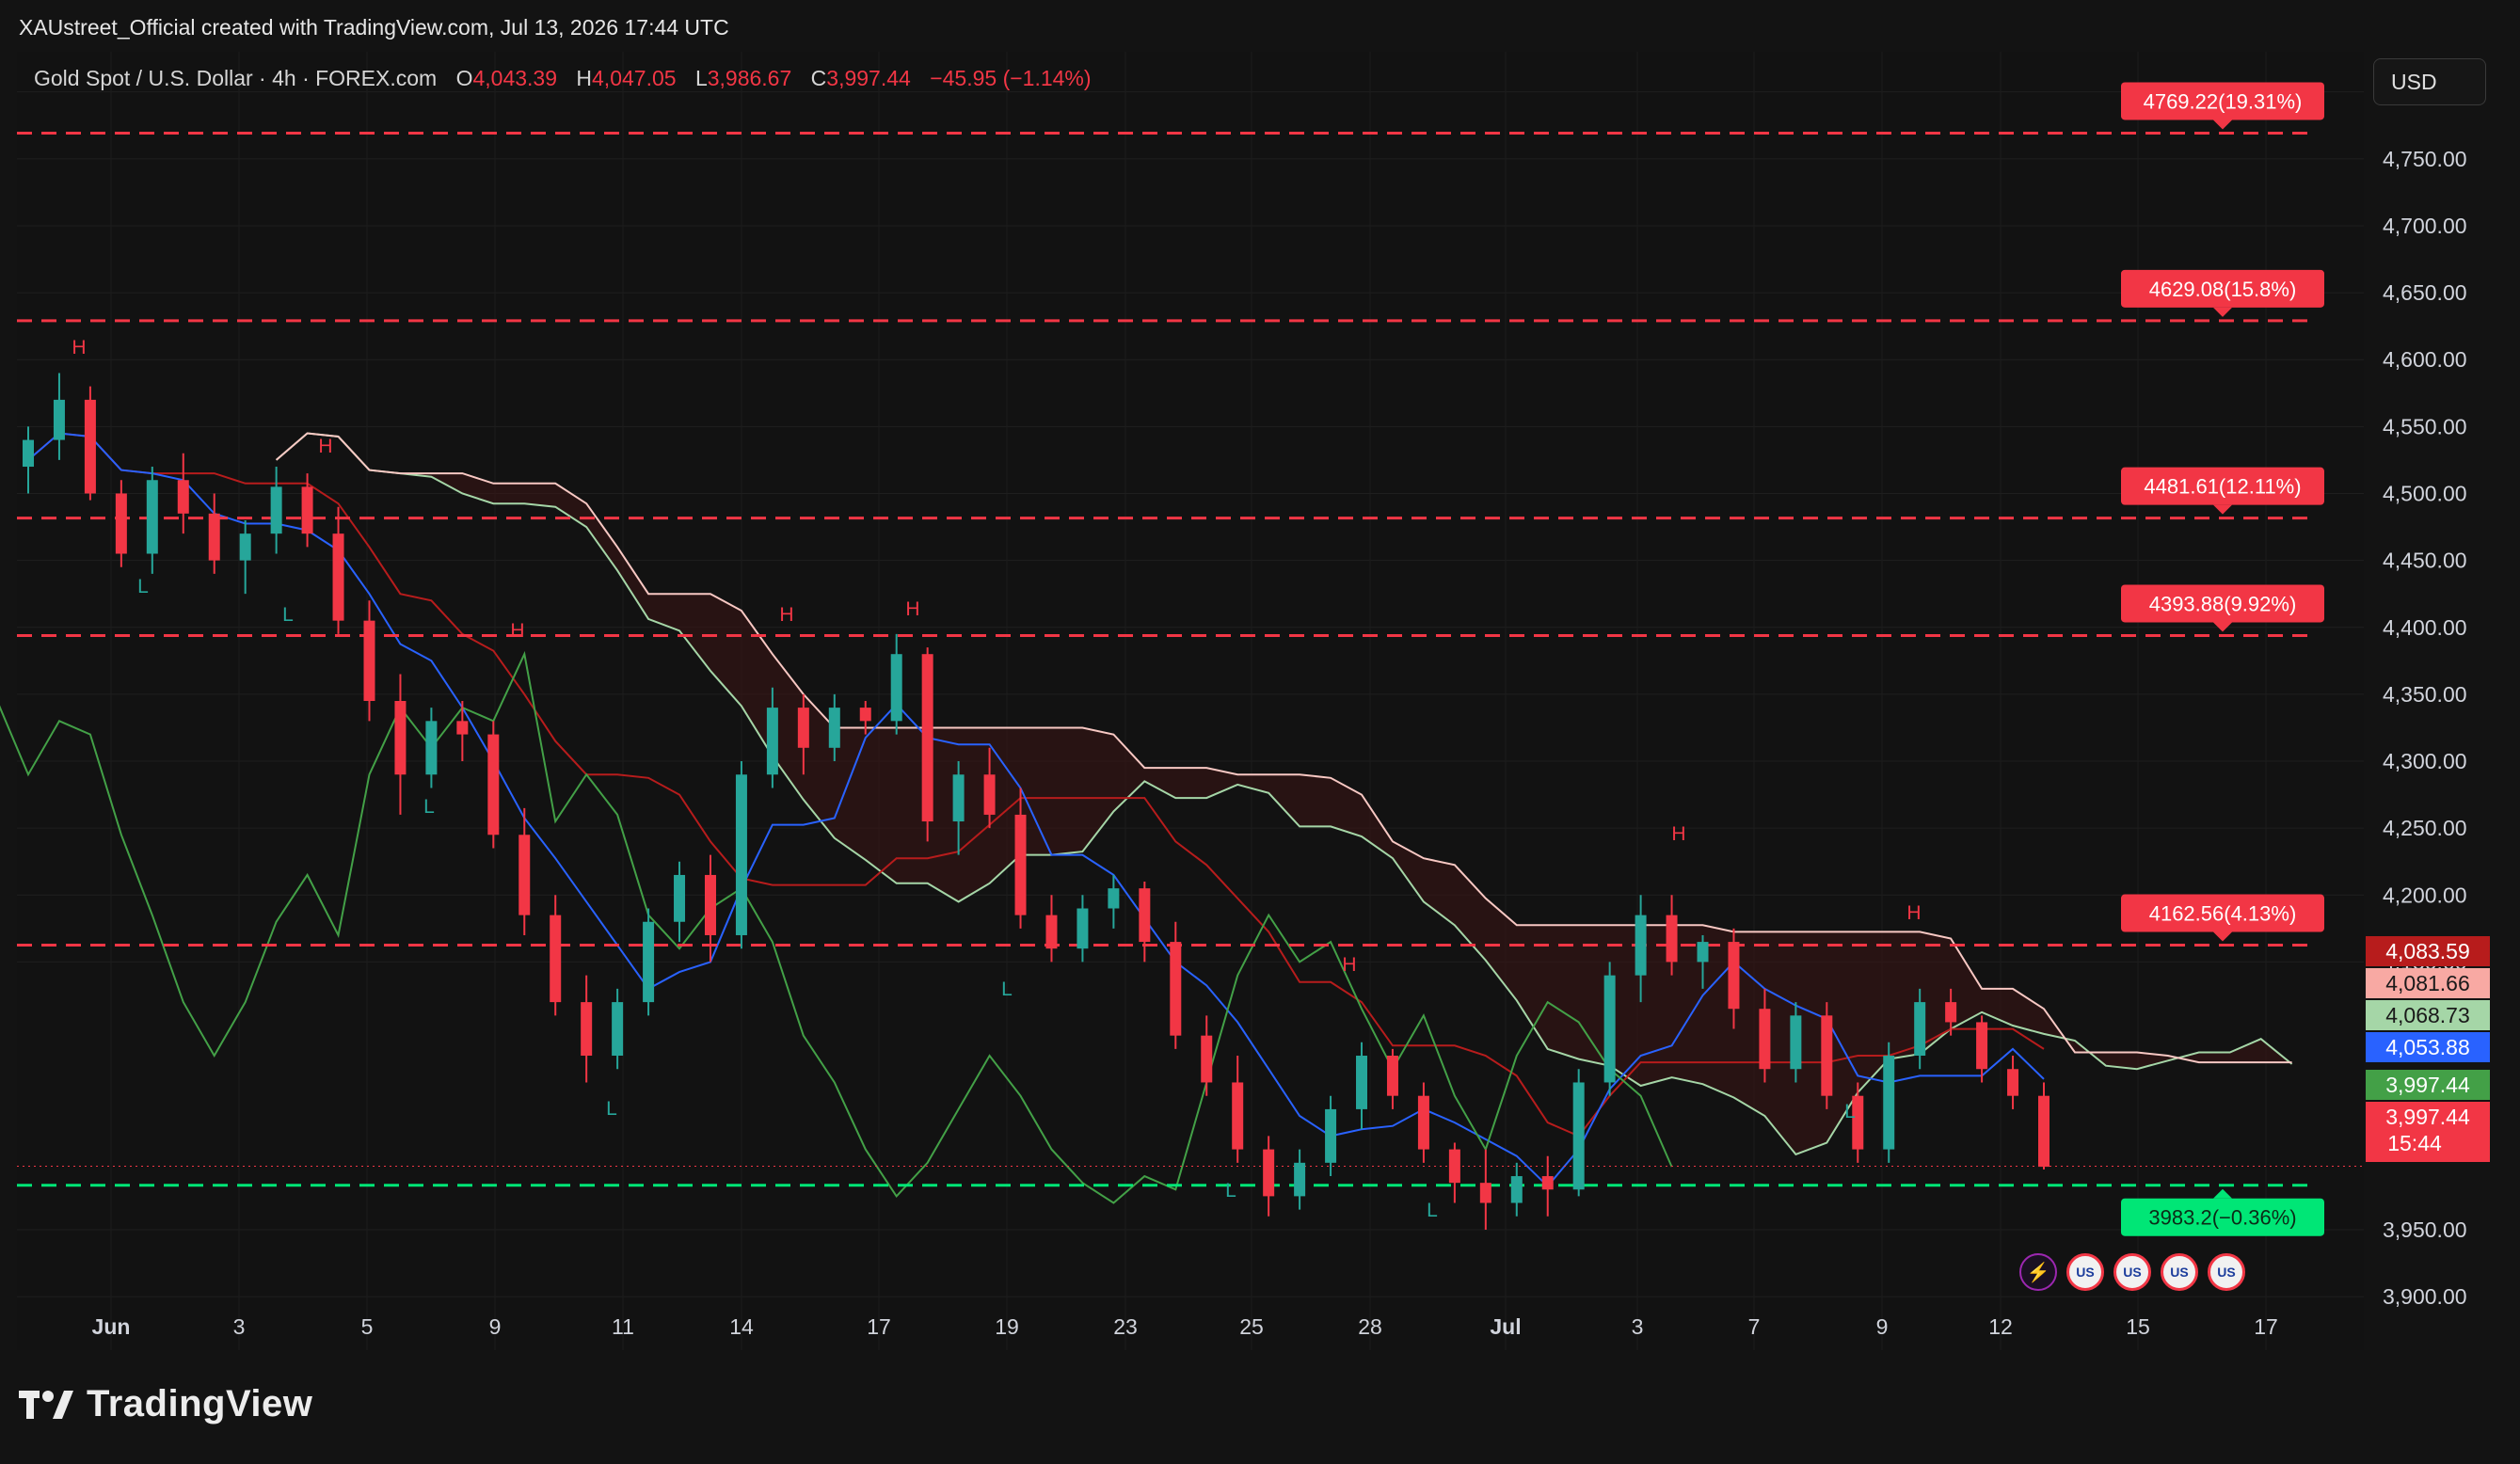 The width and height of the screenshot is (2520, 1464). What do you see at coordinates (1125, 1326) in the screenshot?
I see `x-tick-label: 23` at bounding box center [1125, 1326].